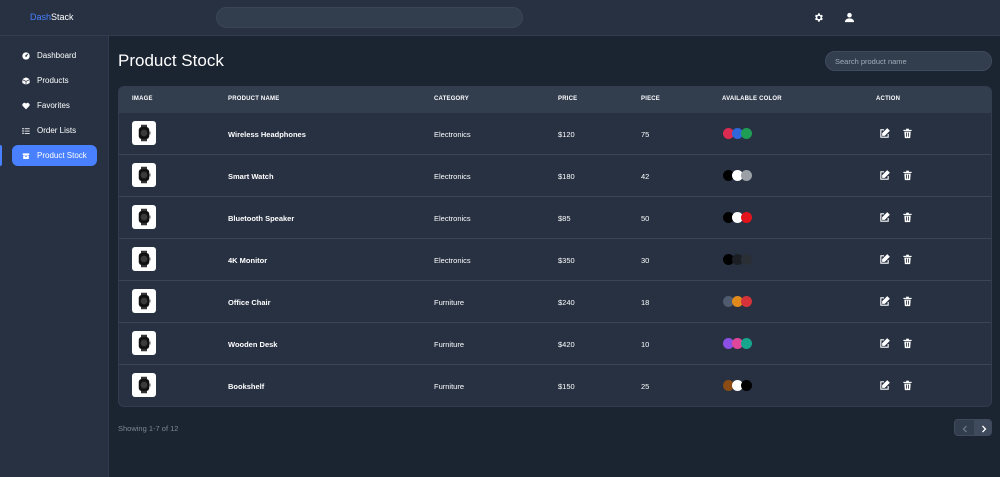 This screenshot has width=1000, height=477. I want to click on sidebar-item-product-stock: Product Stock, so click(54, 155).